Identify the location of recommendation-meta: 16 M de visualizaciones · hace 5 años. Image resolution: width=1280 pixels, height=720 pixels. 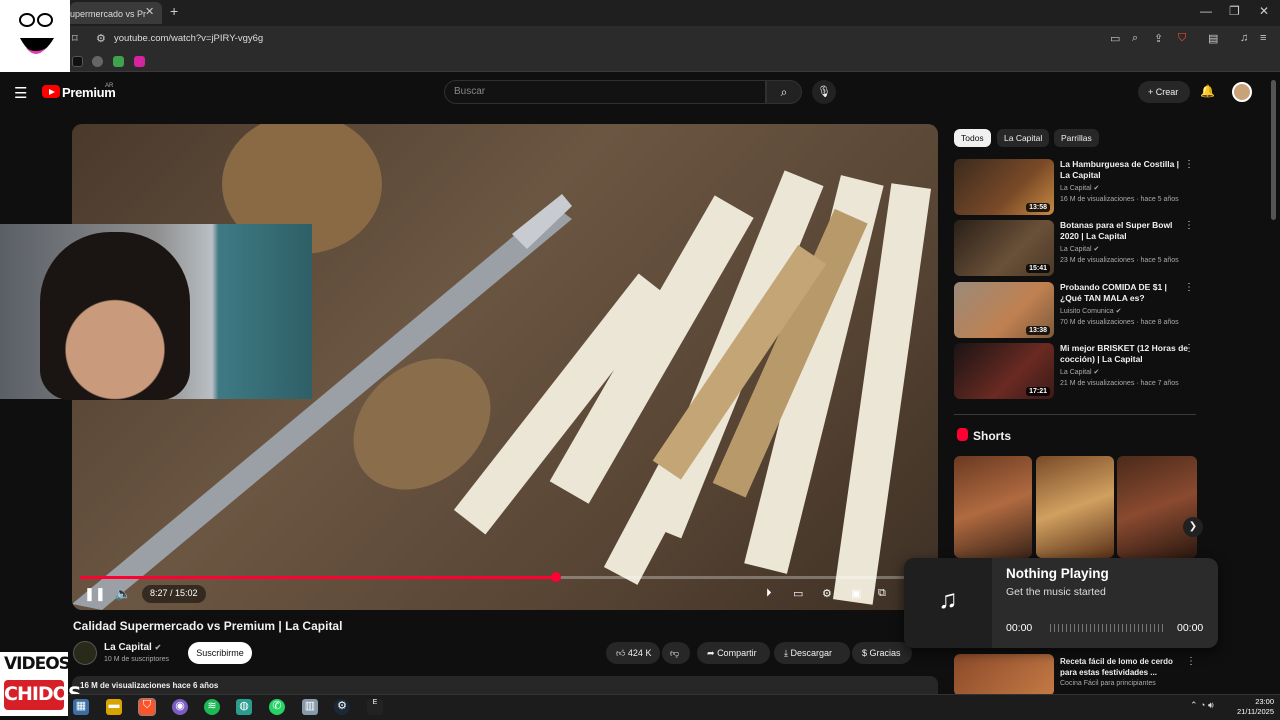
(1119, 199).